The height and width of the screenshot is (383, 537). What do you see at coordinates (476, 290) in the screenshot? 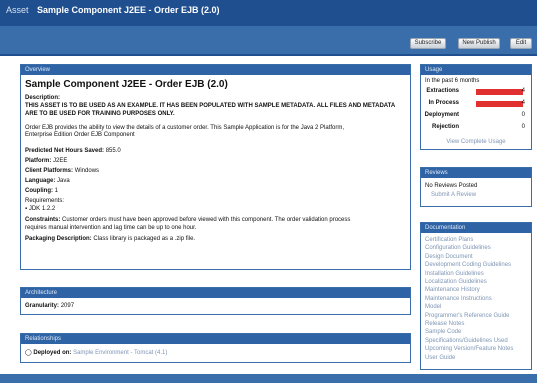
I see `documentation-link: Maintenance History` at bounding box center [476, 290].